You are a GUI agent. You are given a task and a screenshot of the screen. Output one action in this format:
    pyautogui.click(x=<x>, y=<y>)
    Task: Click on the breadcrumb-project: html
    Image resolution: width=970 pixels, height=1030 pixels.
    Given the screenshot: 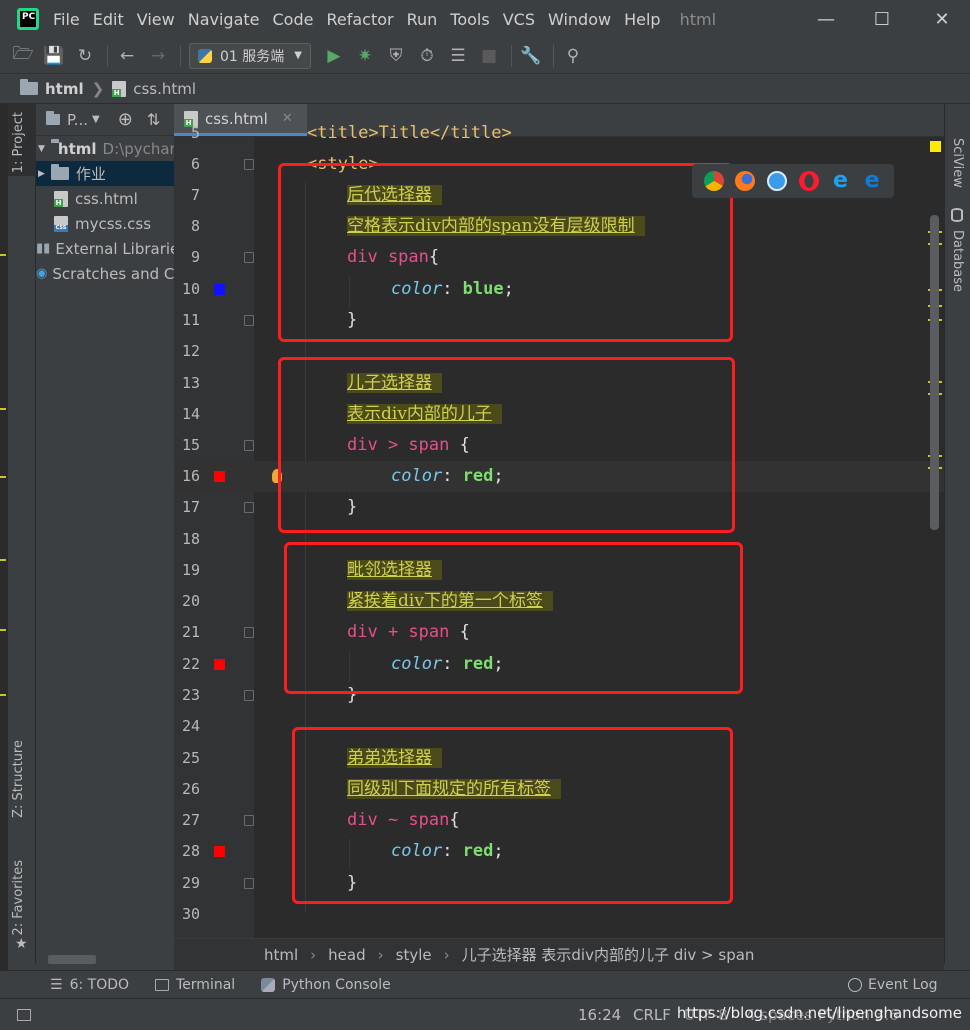 What is the action you would take?
    pyautogui.click(x=64, y=89)
    